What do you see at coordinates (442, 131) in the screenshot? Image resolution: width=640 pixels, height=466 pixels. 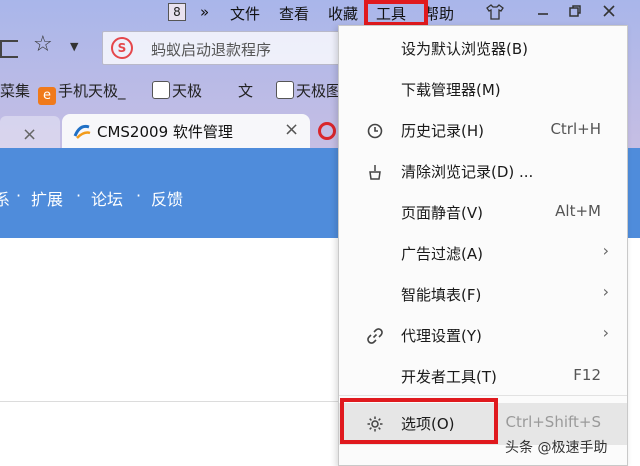 I see `menu-item-label: 历史记录(H)` at bounding box center [442, 131].